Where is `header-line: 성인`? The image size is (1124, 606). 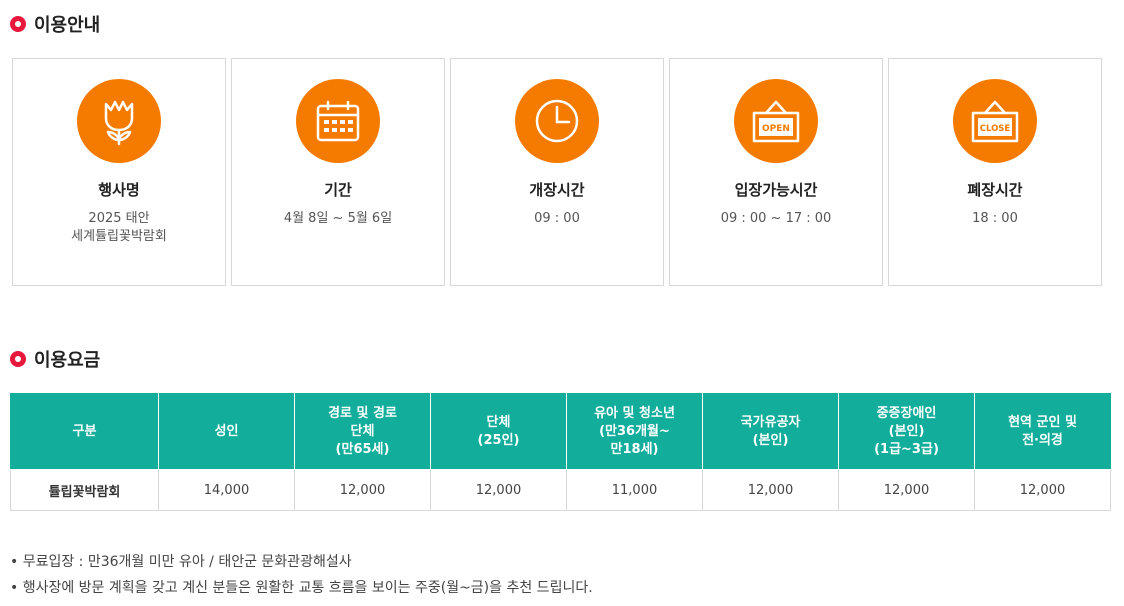
header-line: 성인 is located at coordinates (226, 431).